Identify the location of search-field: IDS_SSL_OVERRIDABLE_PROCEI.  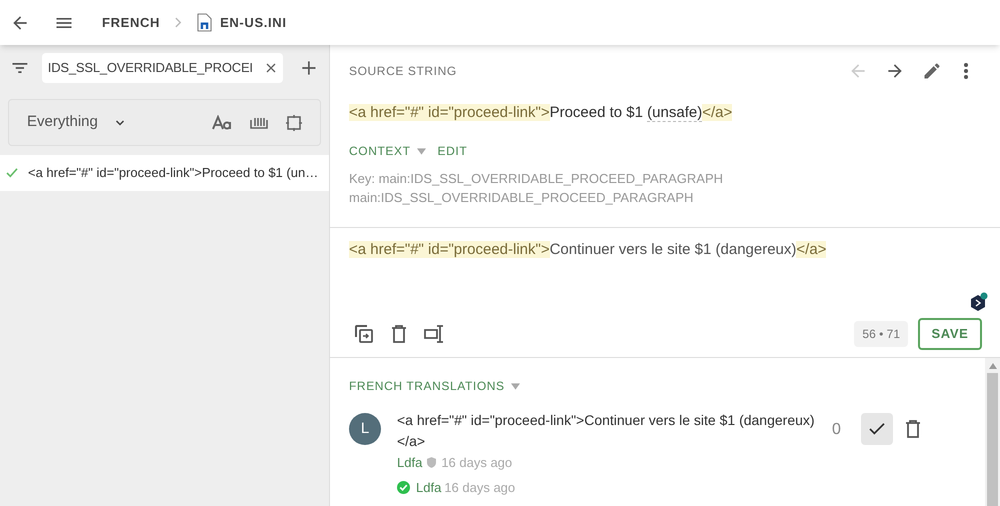
(163, 67).